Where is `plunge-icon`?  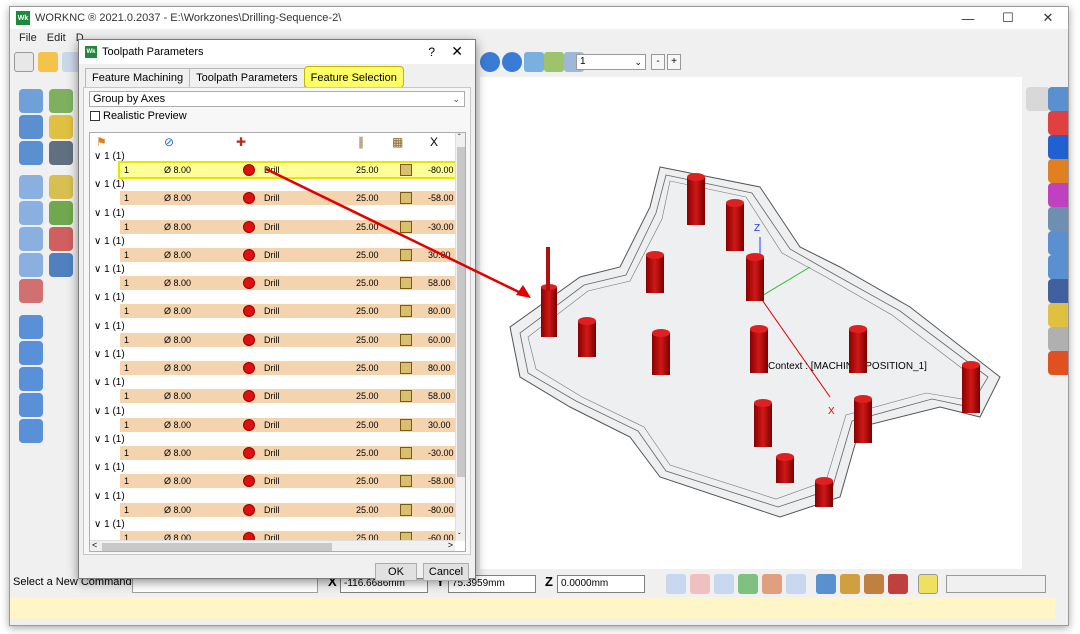
plunge-icon is located at coordinates (31, 239).